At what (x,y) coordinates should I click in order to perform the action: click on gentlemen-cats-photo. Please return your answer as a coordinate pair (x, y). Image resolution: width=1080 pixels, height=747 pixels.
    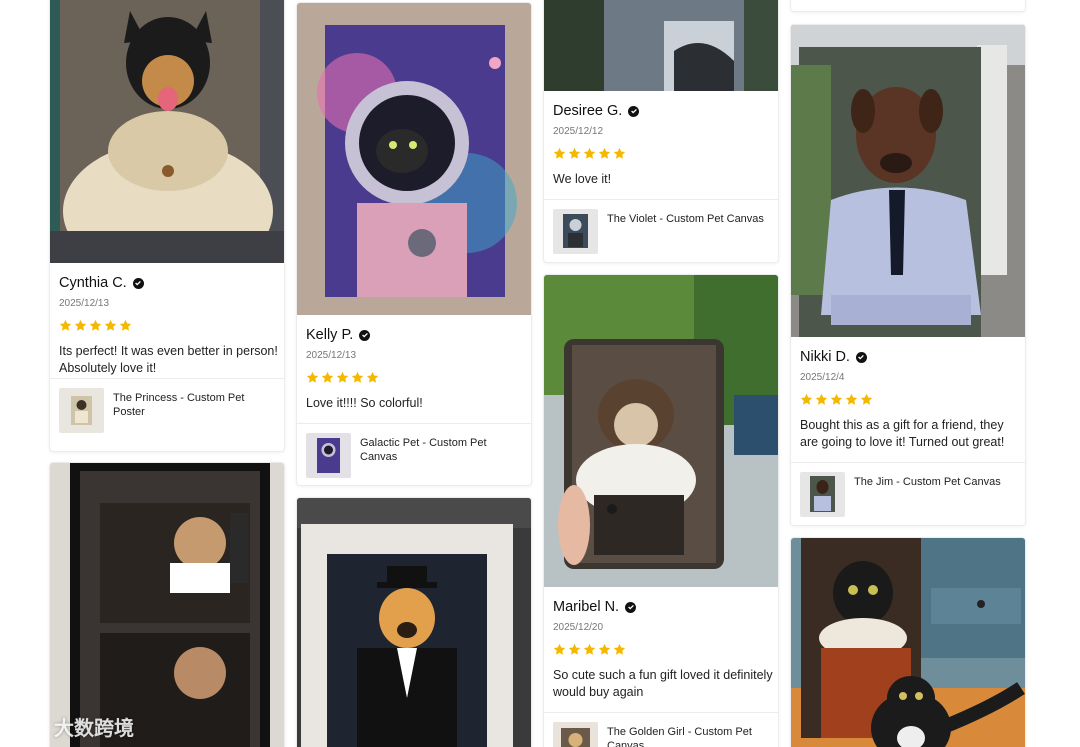
    Looking at the image, I should click on (167, 605).